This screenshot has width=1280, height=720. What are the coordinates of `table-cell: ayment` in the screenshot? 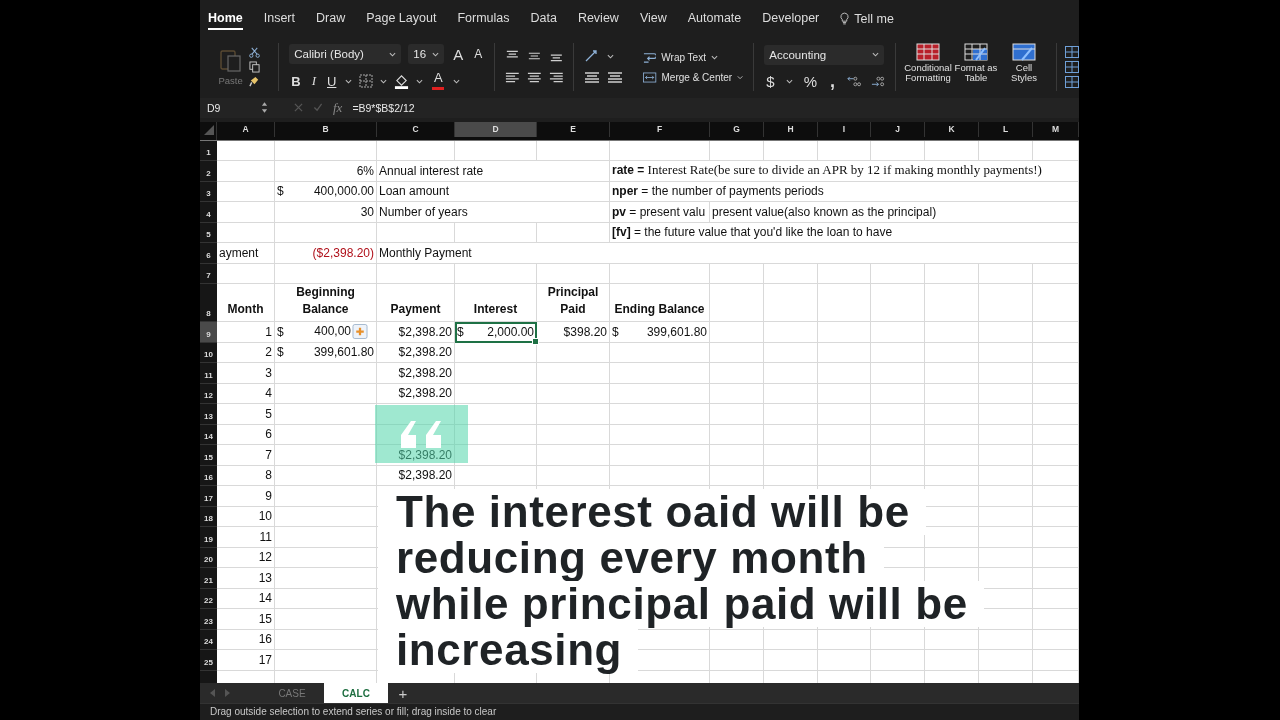 It's located at (246, 253).